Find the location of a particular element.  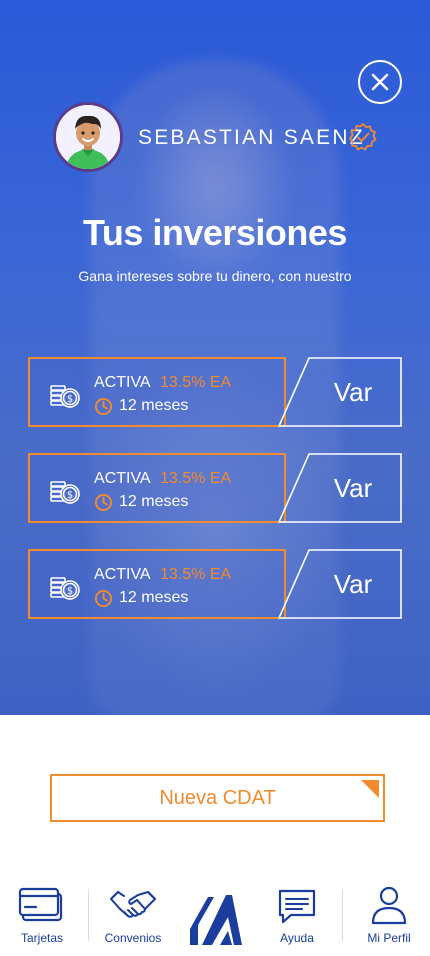

new-cdat-button: Nueva CDAT is located at coordinates (217, 798).